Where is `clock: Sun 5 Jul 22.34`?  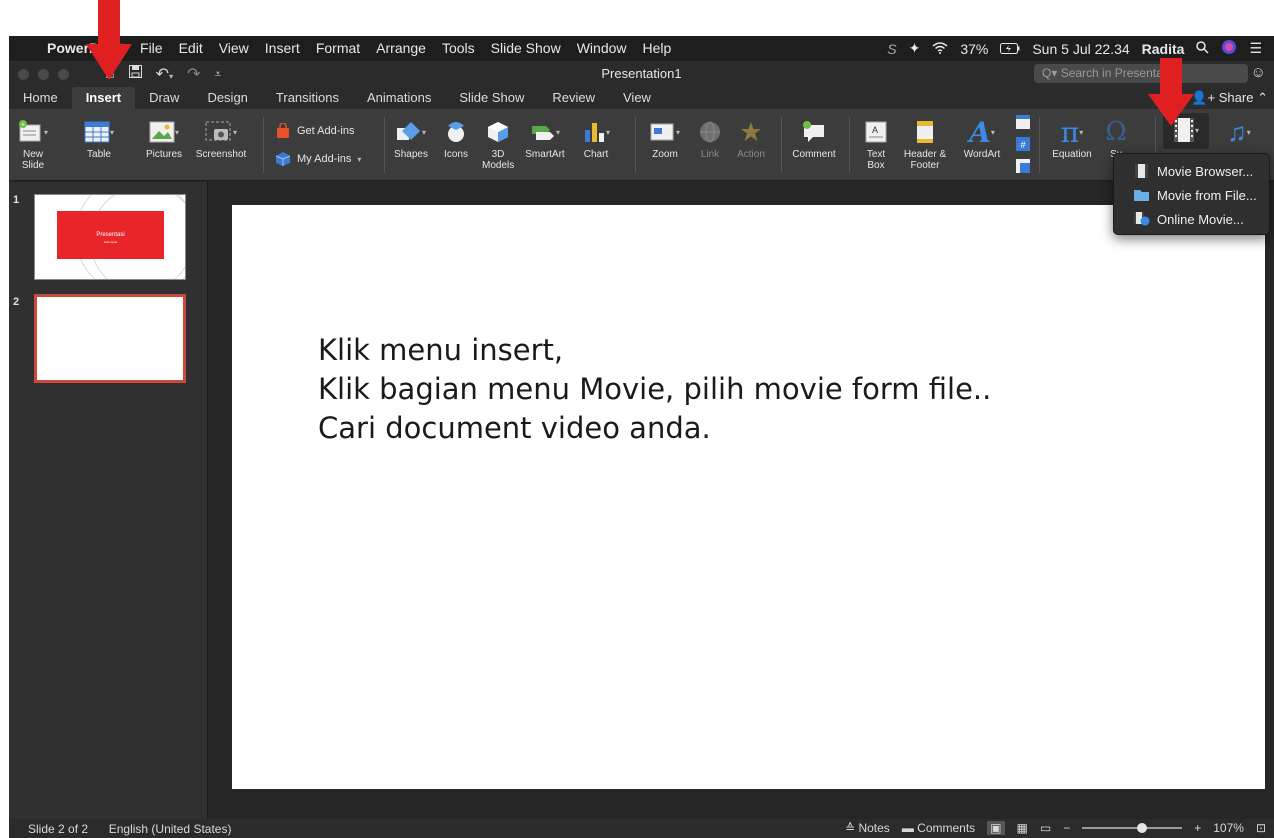 clock: Sun 5 Jul 22.34 is located at coordinates (1080, 49).